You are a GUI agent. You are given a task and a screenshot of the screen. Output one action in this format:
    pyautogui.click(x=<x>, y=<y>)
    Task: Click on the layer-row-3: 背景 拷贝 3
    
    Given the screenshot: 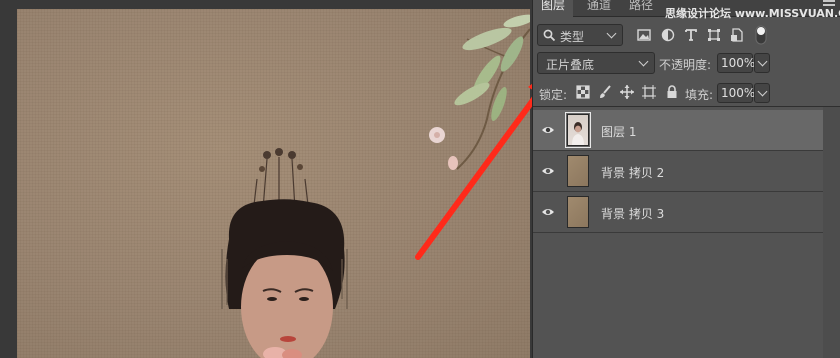 What is the action you would take?
    pyautogui.click(x=678, y=212)
    